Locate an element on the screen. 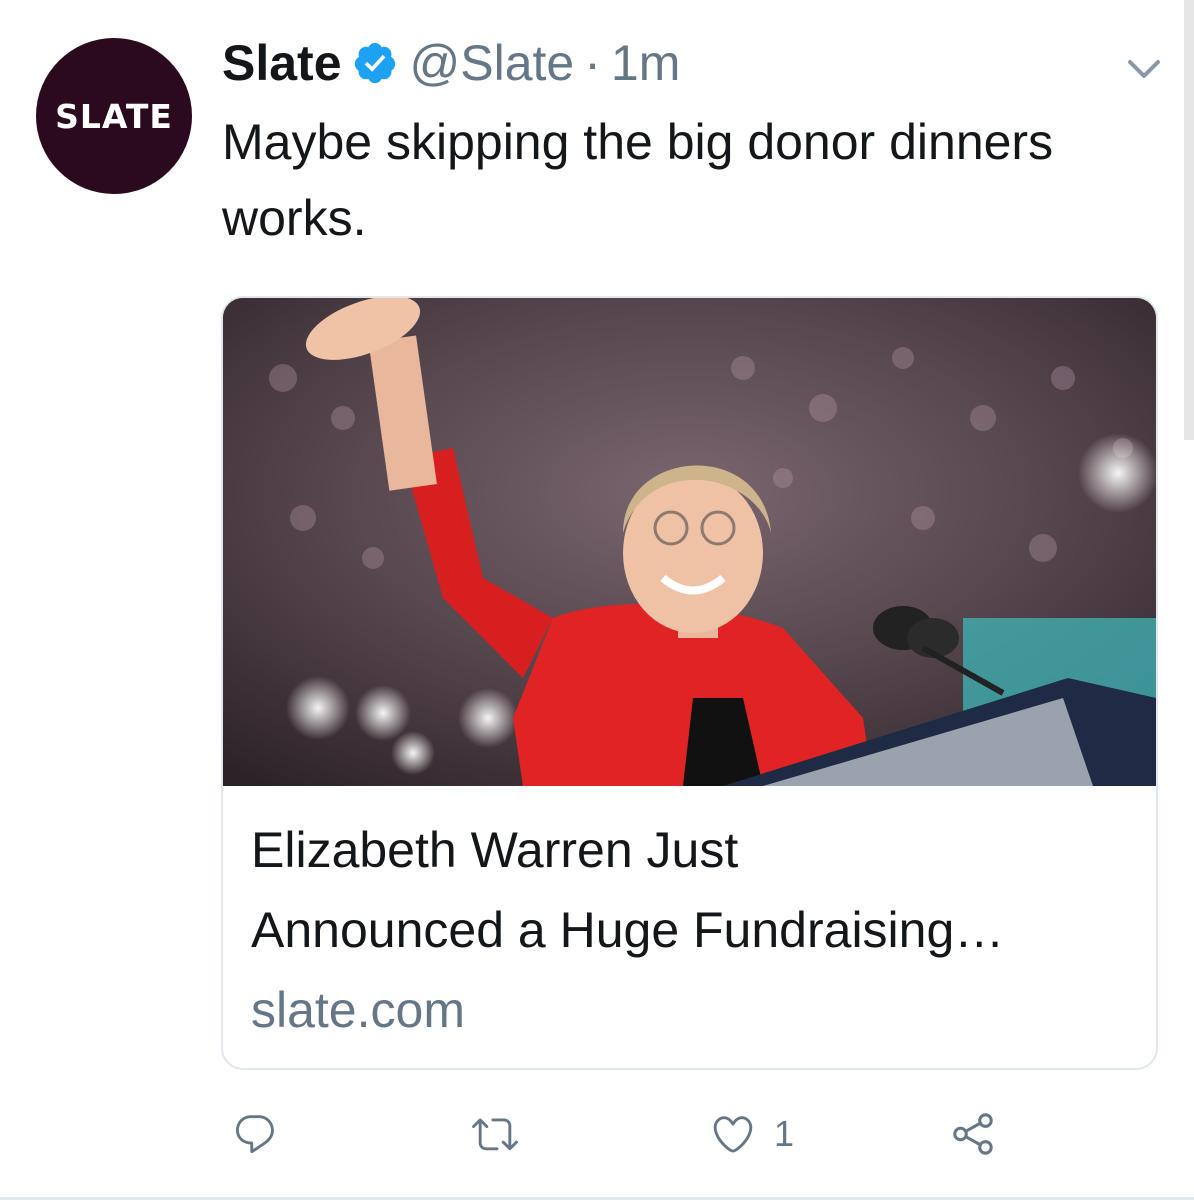 This screenshot has height=1200, width=1194. timestamp: 1m is located at coordinates (645, 63).